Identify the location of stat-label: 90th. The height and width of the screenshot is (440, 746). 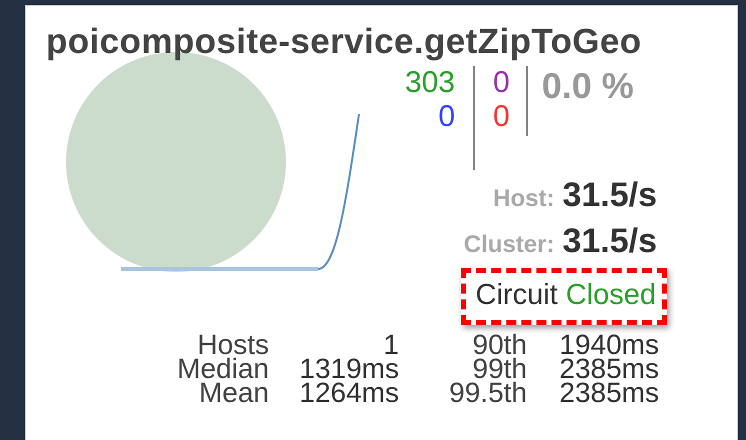
(499, 345).